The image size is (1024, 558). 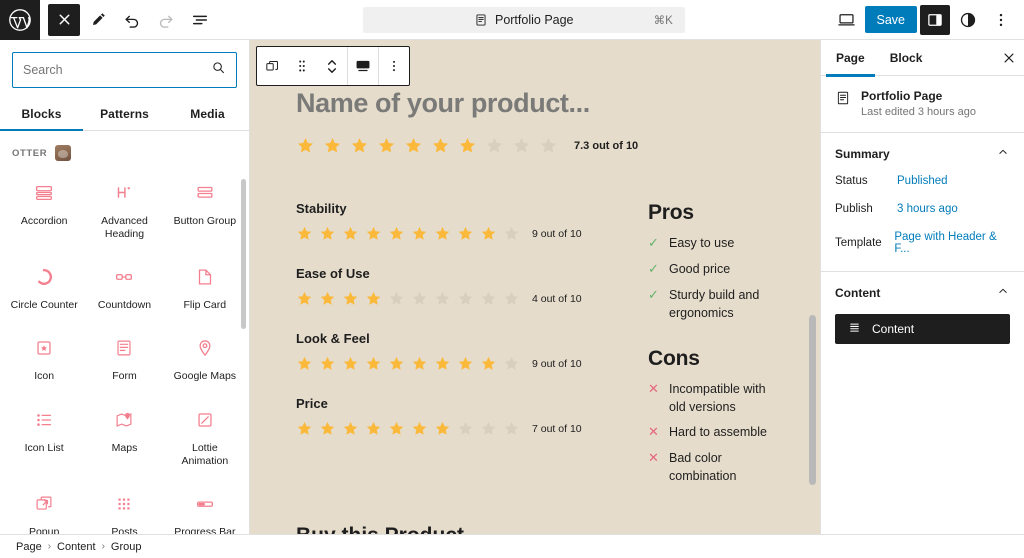 I want to click on block-item-advanced-heading: Advanced Heading, so click(x=124, y=211).